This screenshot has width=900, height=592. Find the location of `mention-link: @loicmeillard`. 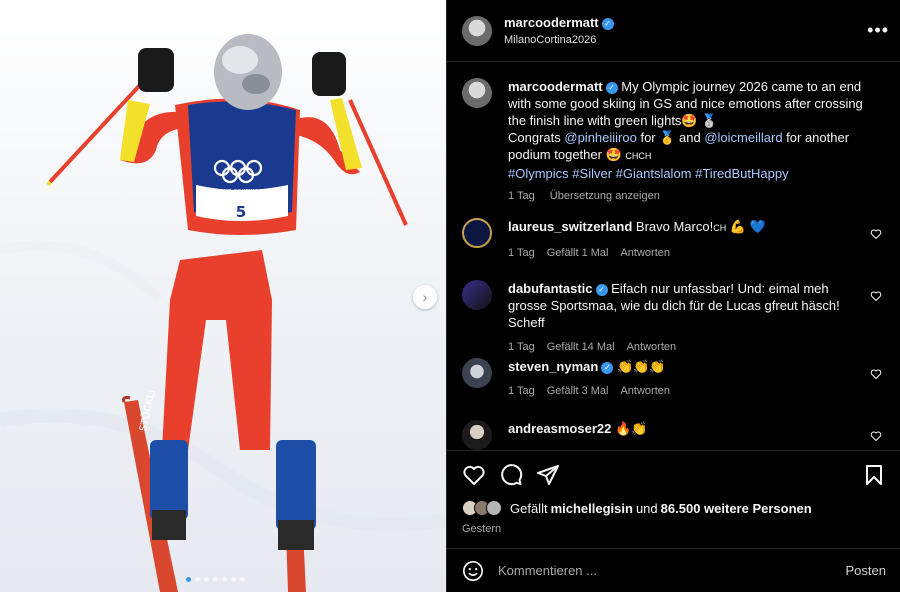

mention-link: @loicmeillard is located at coordinates (743, 137).